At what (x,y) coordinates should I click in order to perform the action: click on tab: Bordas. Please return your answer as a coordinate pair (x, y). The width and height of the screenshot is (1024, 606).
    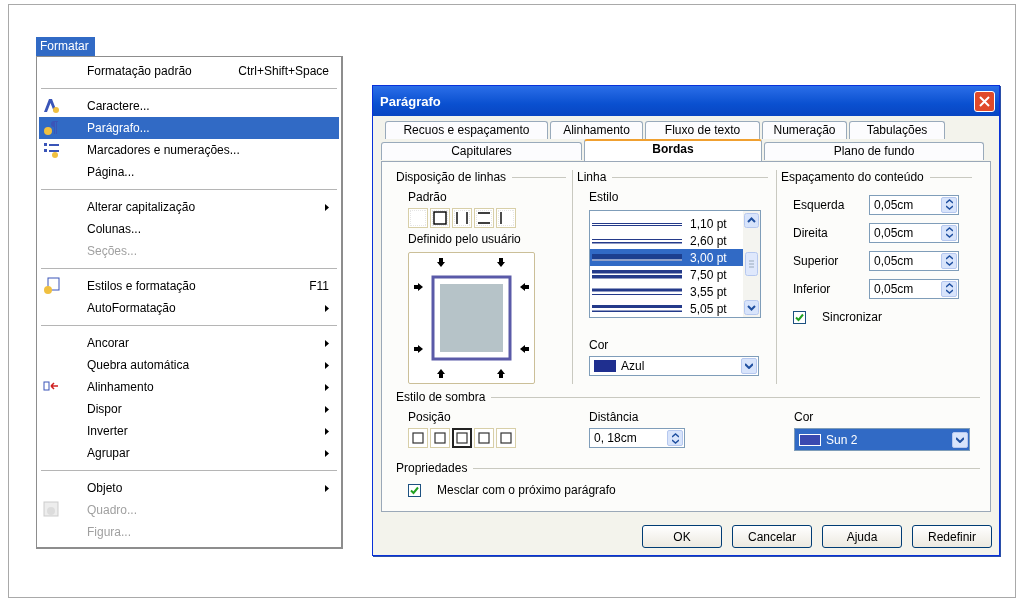
    Looking at the image, I should click on (673, 150).